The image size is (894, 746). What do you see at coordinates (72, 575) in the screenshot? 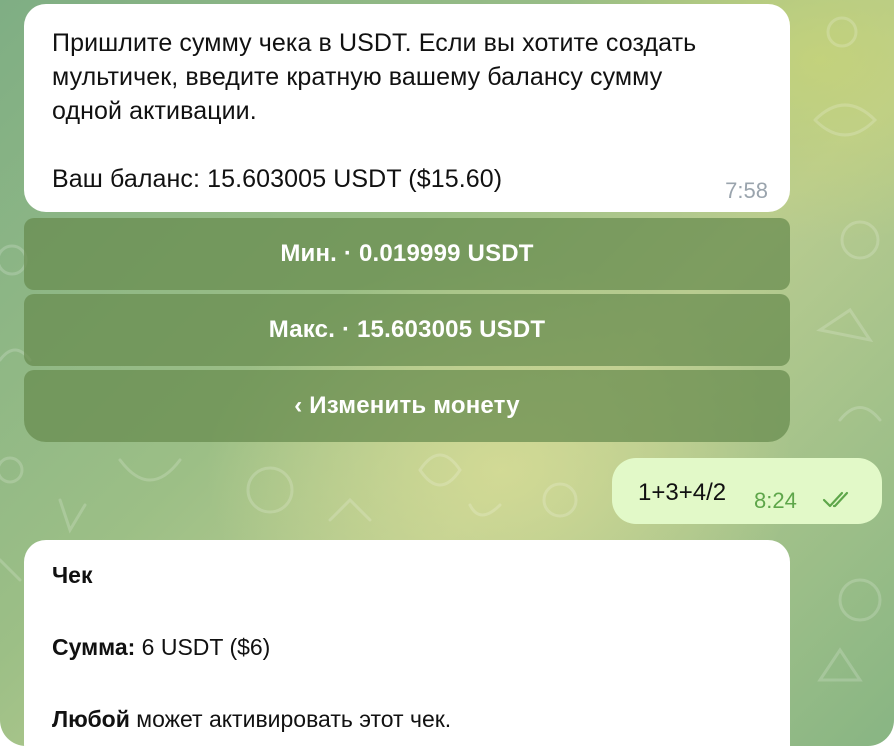
I see `check-title: Чек` at bounding box center [72, 575].